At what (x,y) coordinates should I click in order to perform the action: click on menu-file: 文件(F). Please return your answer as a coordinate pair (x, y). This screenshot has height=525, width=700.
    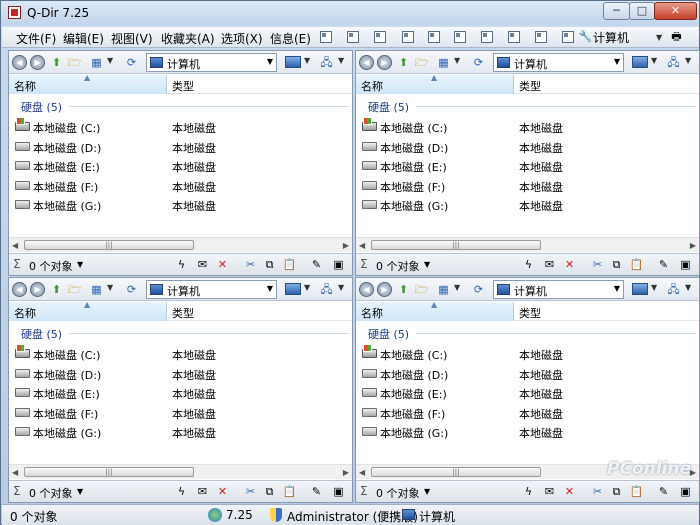
    Looking at the image, I should click on (36, 38).